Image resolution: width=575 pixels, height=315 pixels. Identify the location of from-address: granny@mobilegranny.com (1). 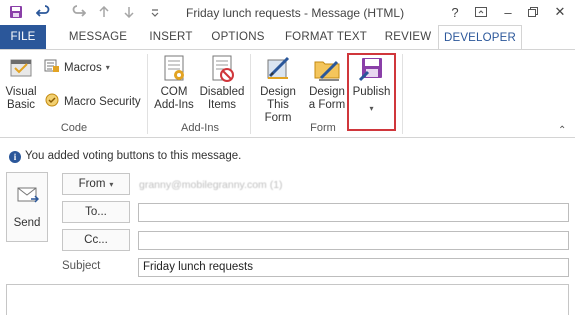
(211, 185).